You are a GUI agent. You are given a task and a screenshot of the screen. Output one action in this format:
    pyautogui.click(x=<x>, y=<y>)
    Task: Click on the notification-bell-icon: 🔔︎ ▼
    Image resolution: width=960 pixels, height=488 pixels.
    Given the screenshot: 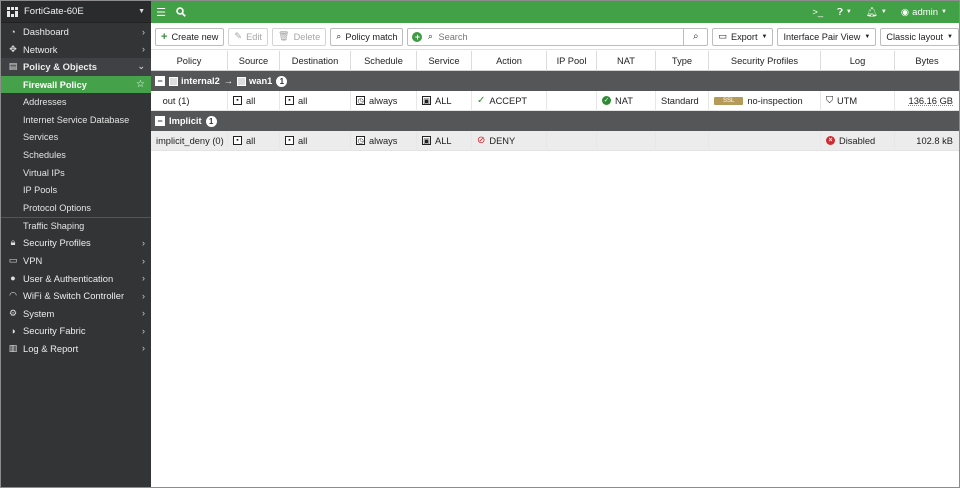 What is the action you would take?
    pyautogui.click(x=876, y=12)
    